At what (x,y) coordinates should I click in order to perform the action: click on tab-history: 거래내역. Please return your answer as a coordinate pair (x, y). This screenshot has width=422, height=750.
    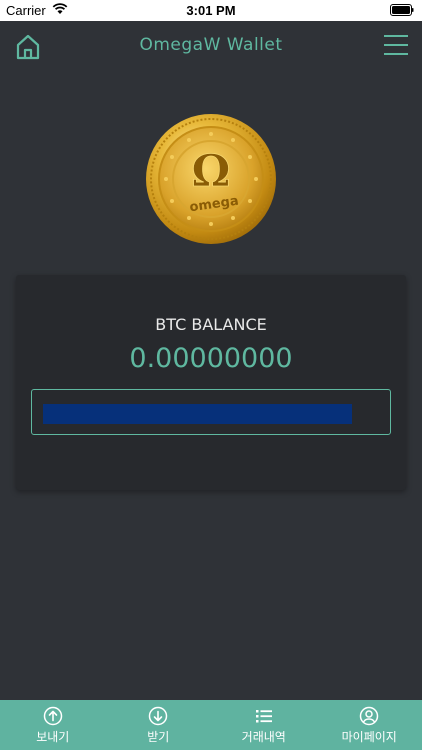
    Looking at the image, I should click on (264, 725).